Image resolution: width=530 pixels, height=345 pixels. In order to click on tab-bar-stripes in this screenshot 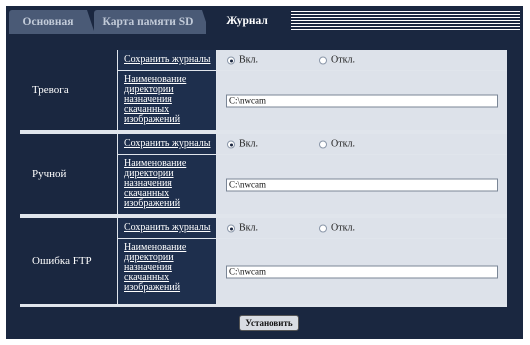, I will do `click(405, 20)`.